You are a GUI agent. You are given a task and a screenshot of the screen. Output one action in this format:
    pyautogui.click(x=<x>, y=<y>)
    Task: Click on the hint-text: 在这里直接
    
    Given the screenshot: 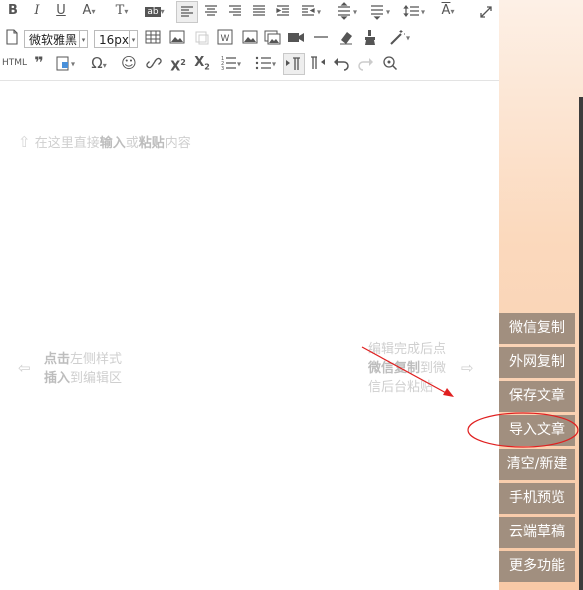 What is the action you would take?
    pyautogui.click(x=67, y=143)
    